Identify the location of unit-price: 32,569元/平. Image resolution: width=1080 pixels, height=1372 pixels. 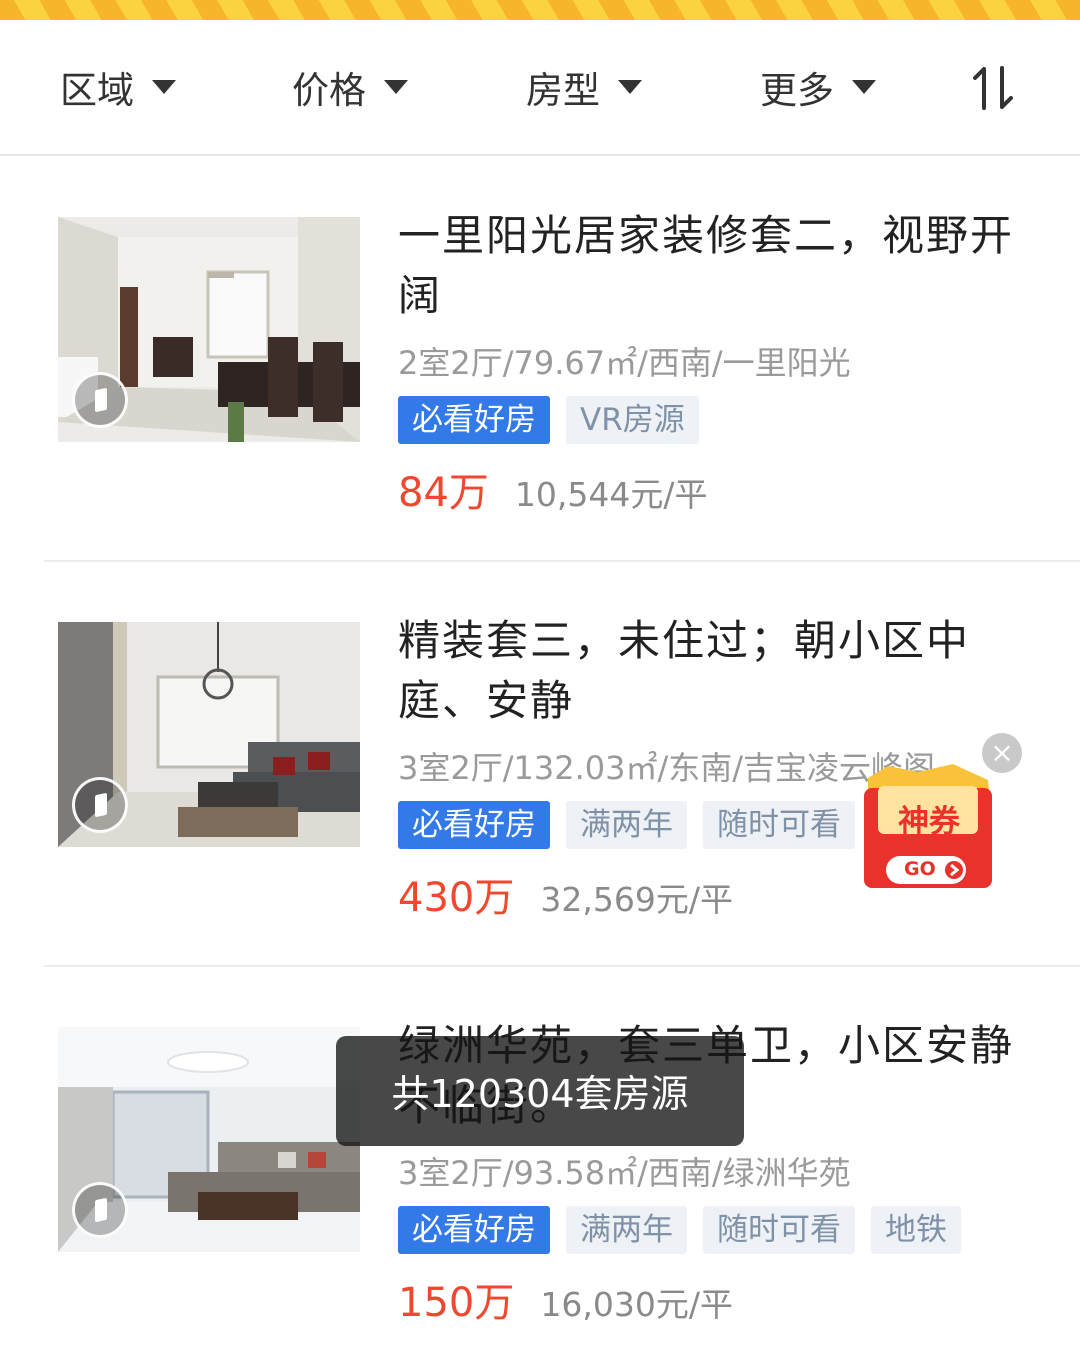
(636, 899).